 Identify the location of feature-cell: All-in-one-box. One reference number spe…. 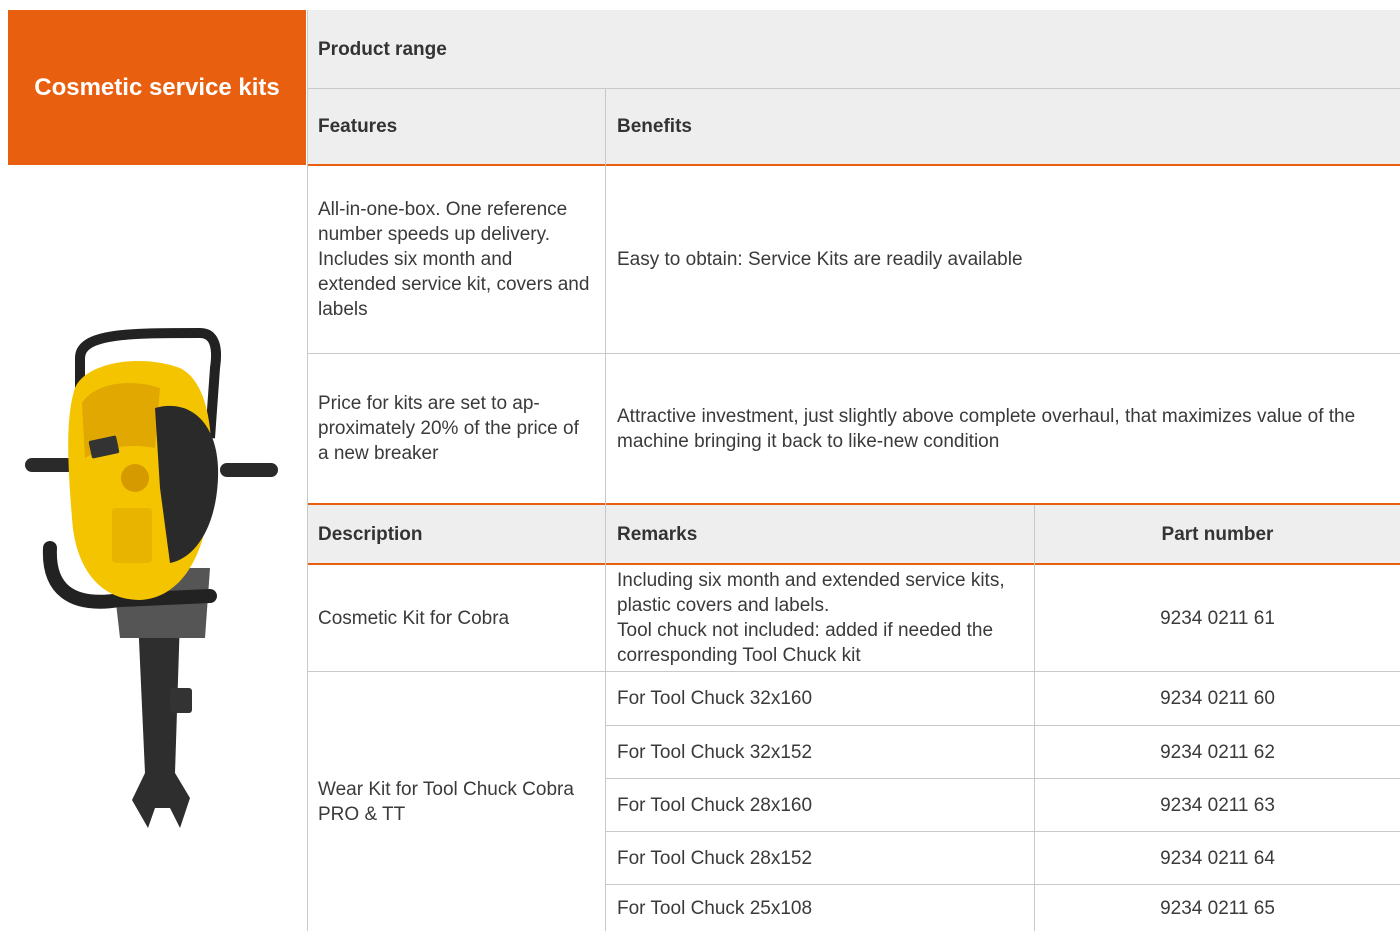
(456, 259).